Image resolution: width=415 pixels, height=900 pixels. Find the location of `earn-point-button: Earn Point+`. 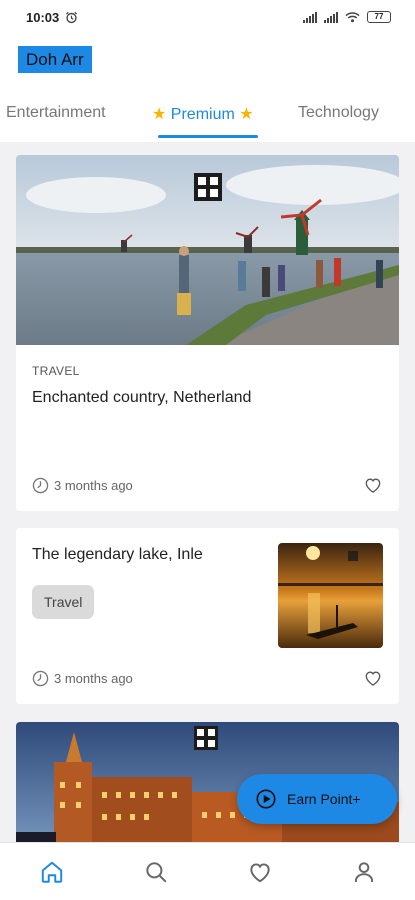

earn-point-button: Earn Point+ is located at coordinates (317, 799).